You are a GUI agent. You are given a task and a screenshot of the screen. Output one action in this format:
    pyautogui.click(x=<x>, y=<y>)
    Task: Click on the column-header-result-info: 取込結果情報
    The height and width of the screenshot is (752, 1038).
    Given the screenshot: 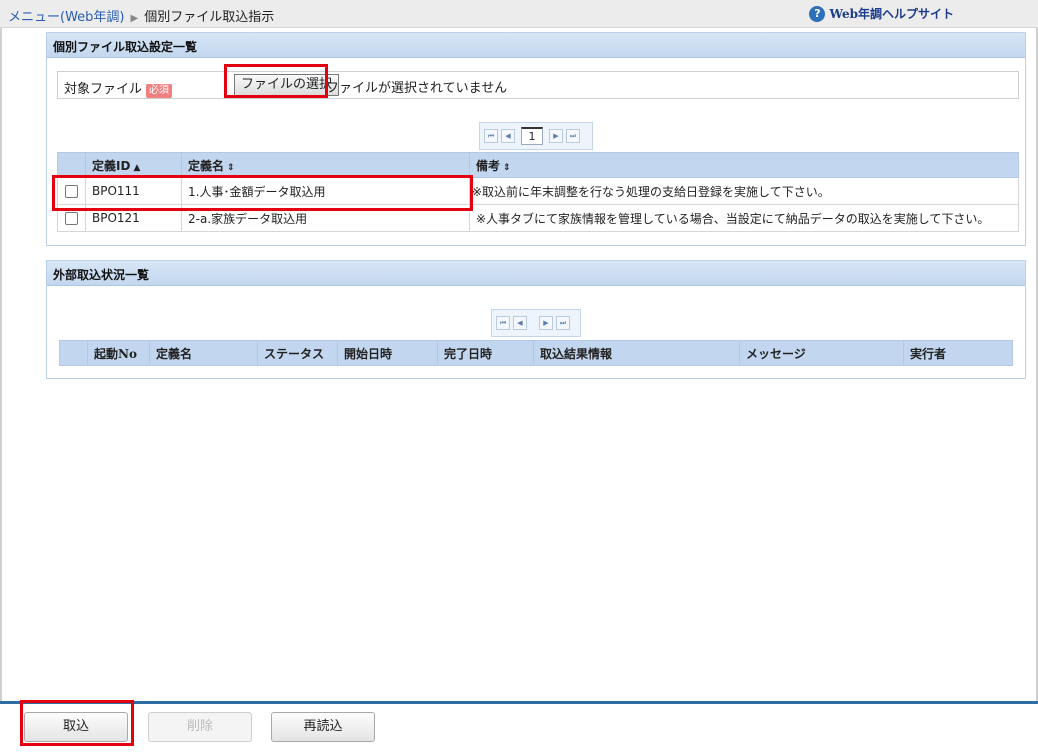 What is the action you would take?
    pyautogui.click(x=636, y=353)
    